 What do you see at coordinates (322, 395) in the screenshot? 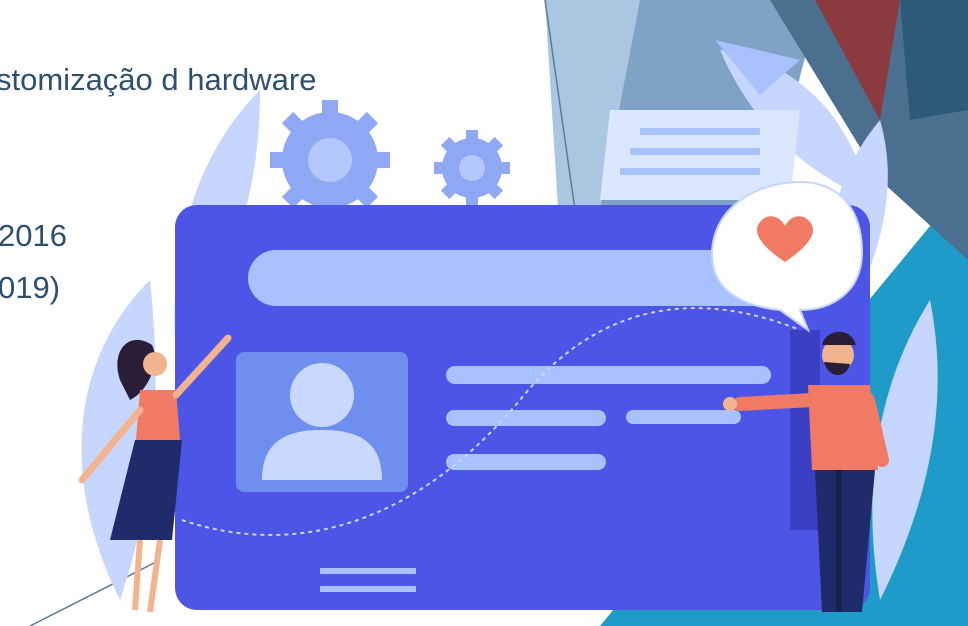
I see `avatar` at bounding box center [322, 395].